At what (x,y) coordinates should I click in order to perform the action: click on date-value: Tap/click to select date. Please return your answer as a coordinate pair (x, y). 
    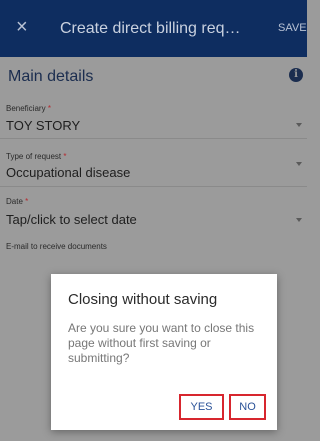
    Looking at the image, I should click on (71, 219).